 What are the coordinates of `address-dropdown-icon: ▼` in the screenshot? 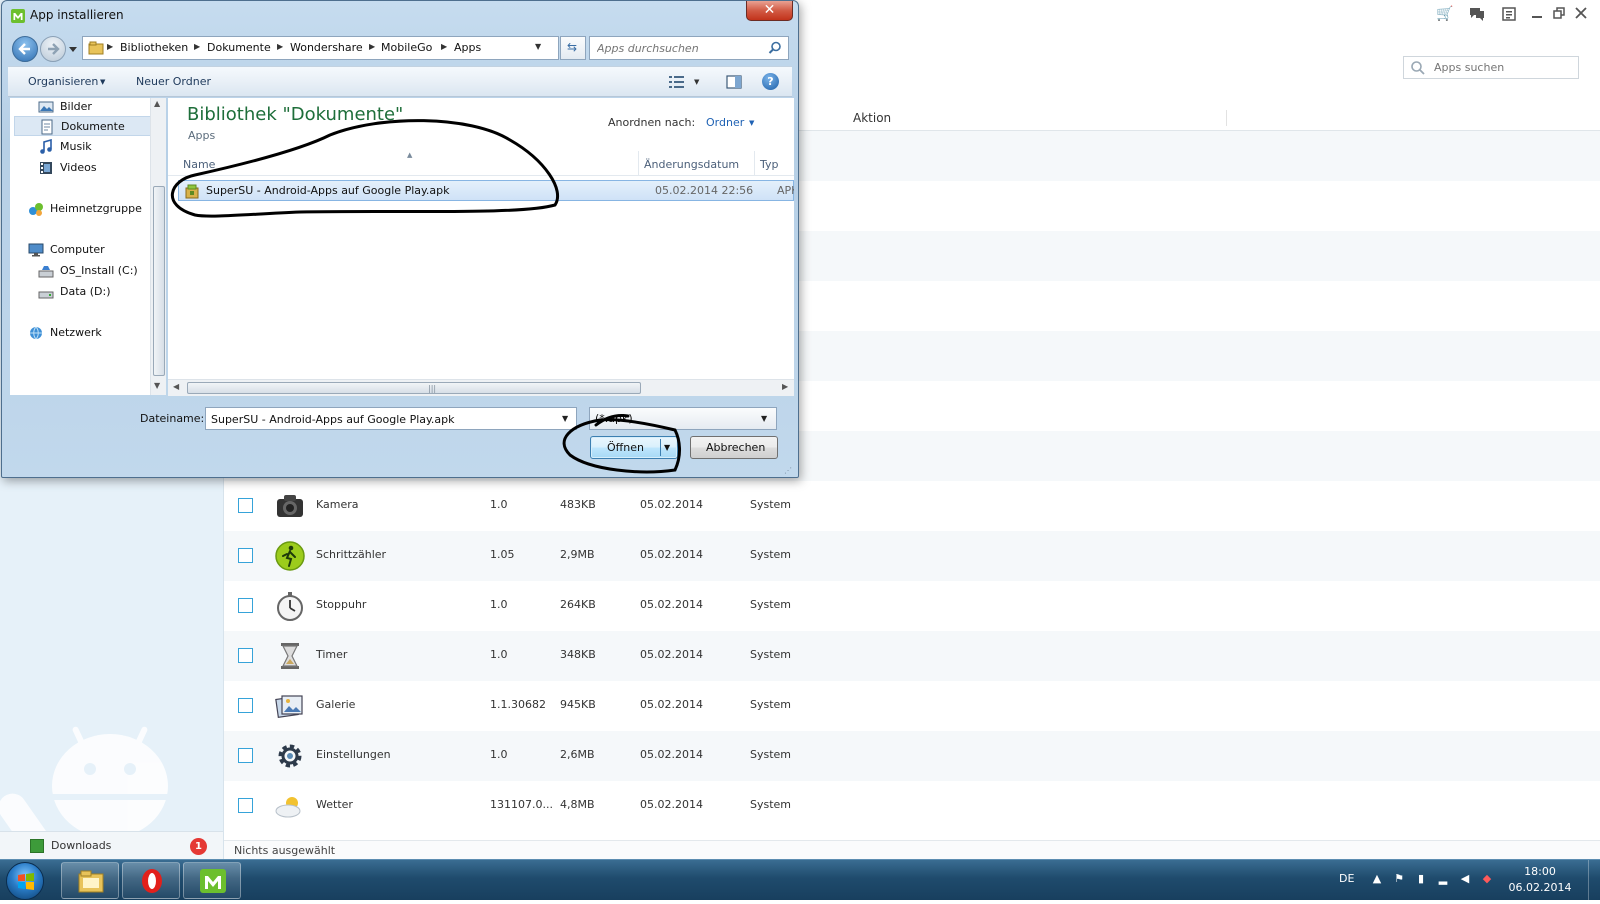 It's located at (538, 46).